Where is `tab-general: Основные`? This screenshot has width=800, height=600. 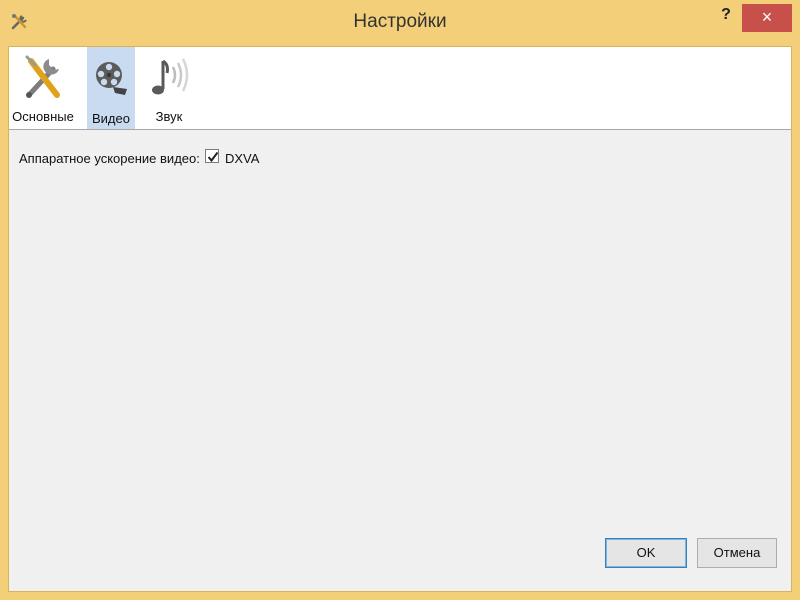 tab-general: Основные is located at coordinates (43, 88).